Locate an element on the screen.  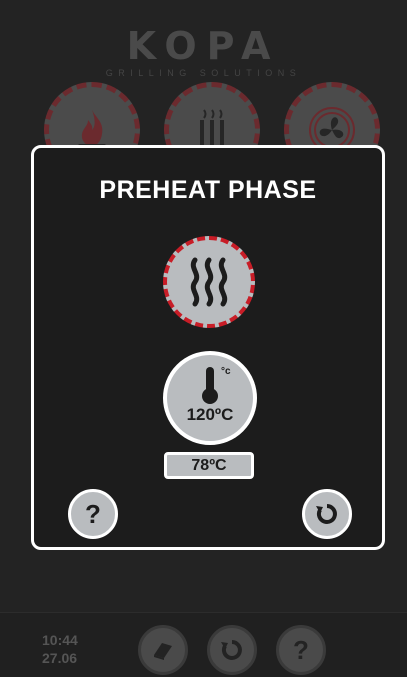
current-temperature-display: 78ºC is located at coordinates (209, 465).